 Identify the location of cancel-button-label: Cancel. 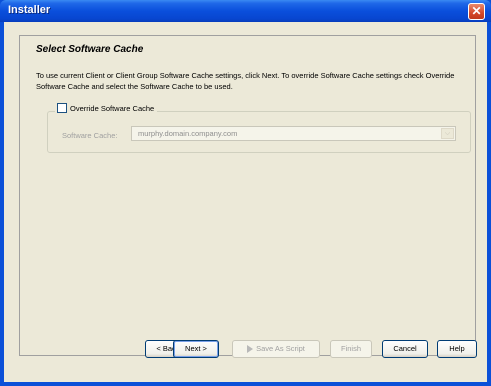
(405, 348).